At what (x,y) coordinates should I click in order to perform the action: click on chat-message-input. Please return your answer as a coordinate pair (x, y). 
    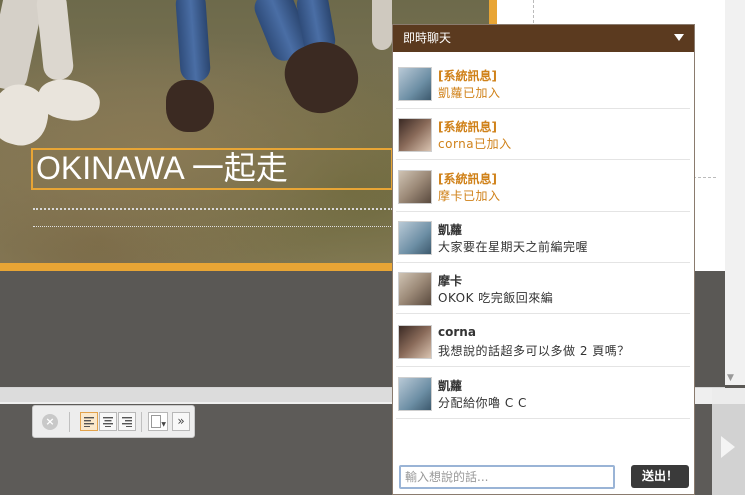
    Looking at the image, I should click on (507, 477).